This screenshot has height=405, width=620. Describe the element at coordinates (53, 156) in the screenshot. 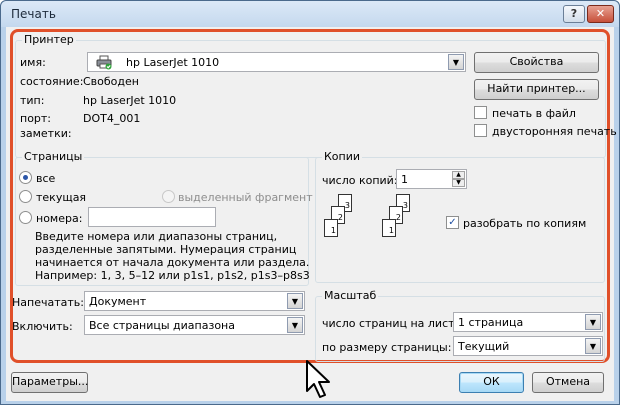

I see `pages-legend: Страницы` at that location.